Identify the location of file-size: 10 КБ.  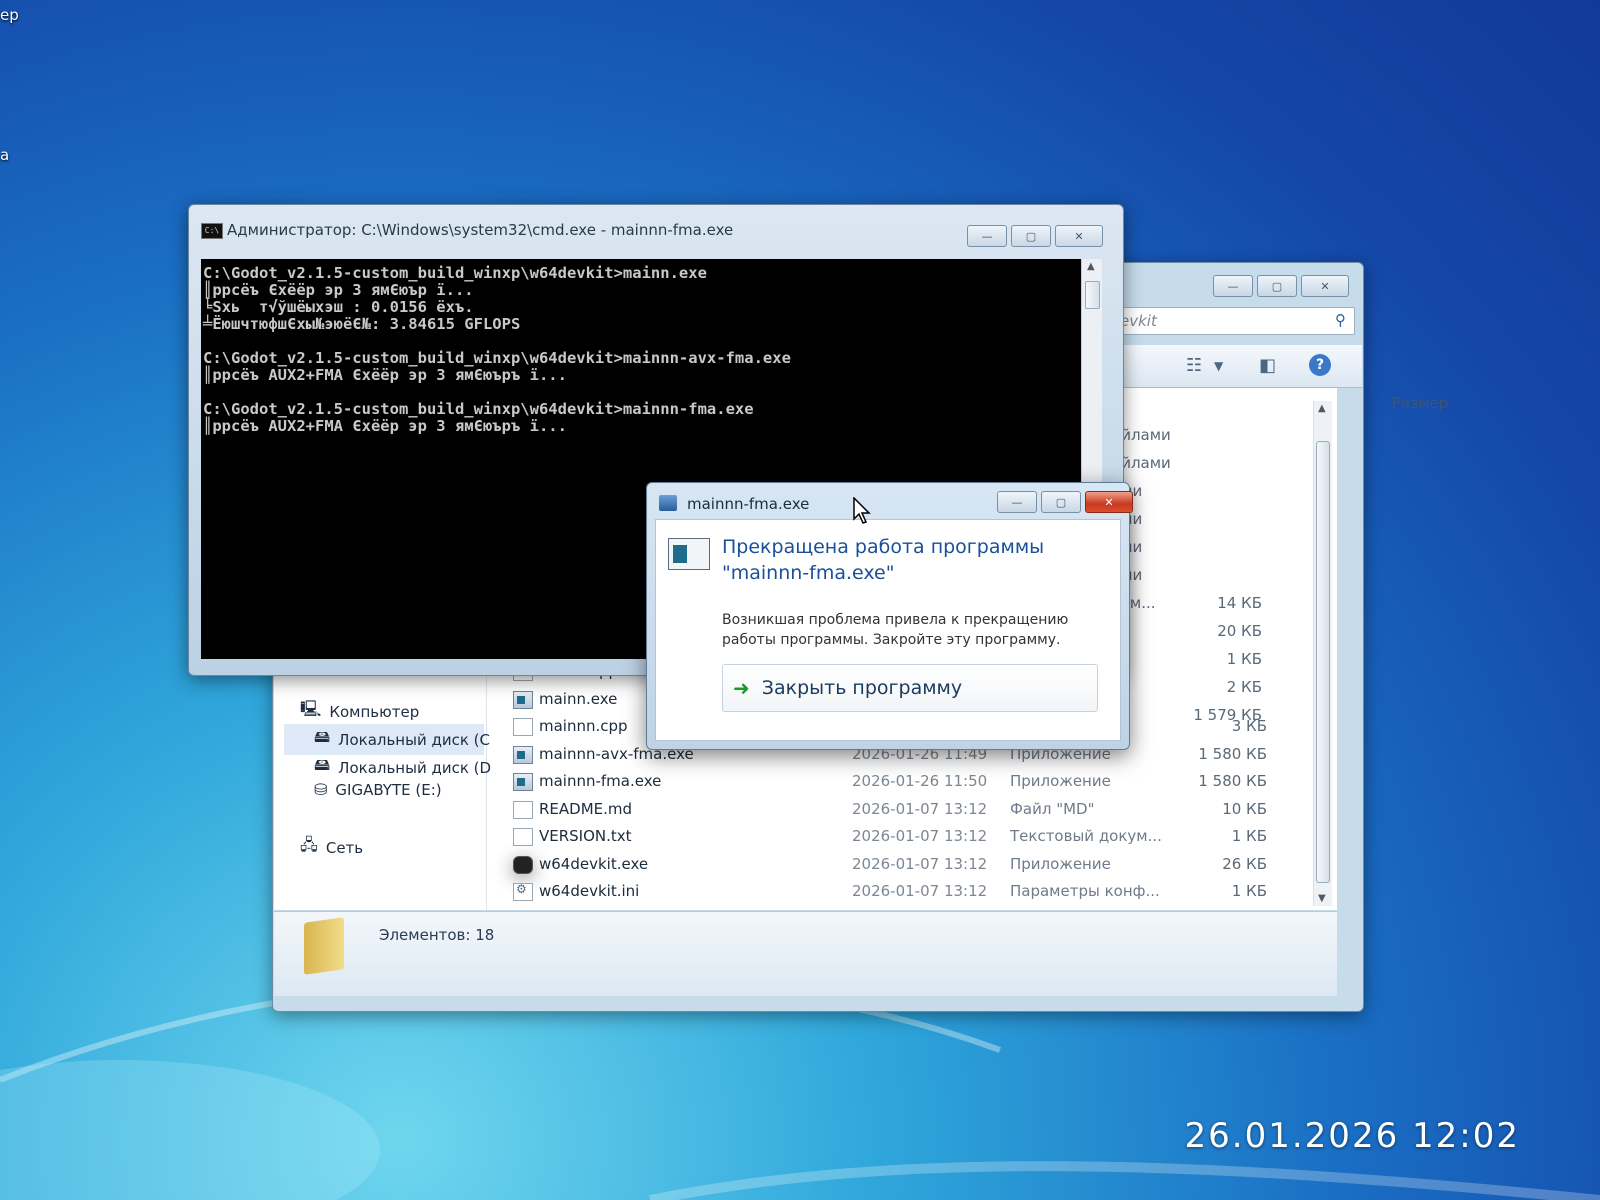
(1244, 808).